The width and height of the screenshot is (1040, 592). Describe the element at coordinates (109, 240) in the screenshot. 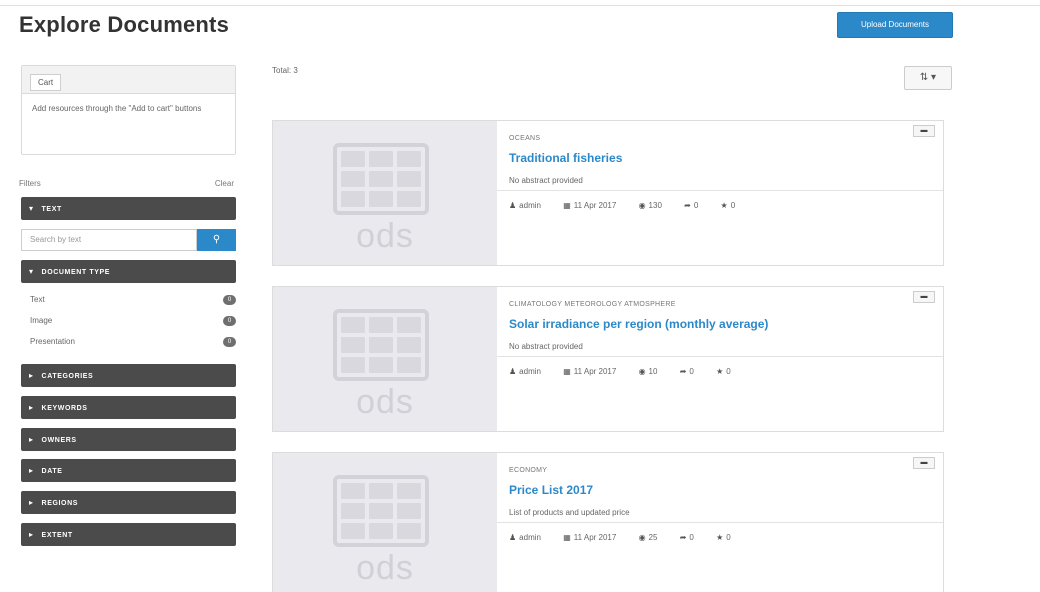

I see `search-input: Search by text` at that location.